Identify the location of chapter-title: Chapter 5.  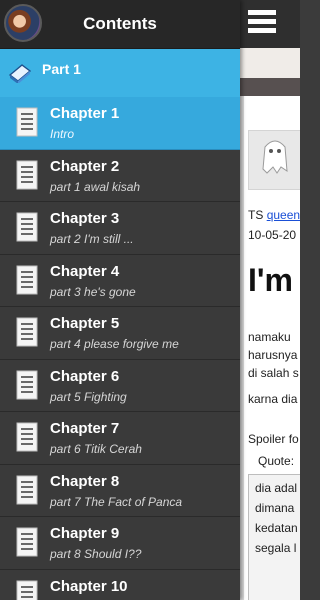
(85, 323).